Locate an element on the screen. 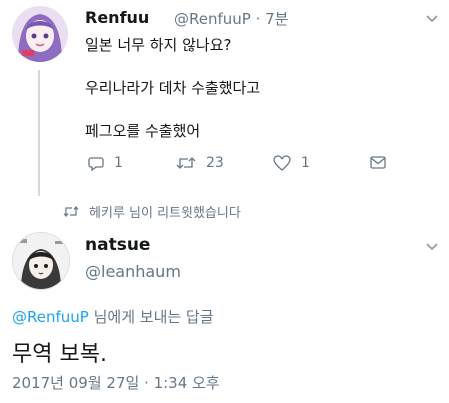 The width and height of the screenshot is (449, 403). tweet-text-line-3: 페그오를 수출했어 is located at coordinates (143, 131).